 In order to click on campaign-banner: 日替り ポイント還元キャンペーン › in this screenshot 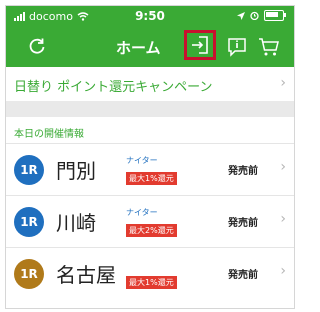, I will do `click(150, 84)`.